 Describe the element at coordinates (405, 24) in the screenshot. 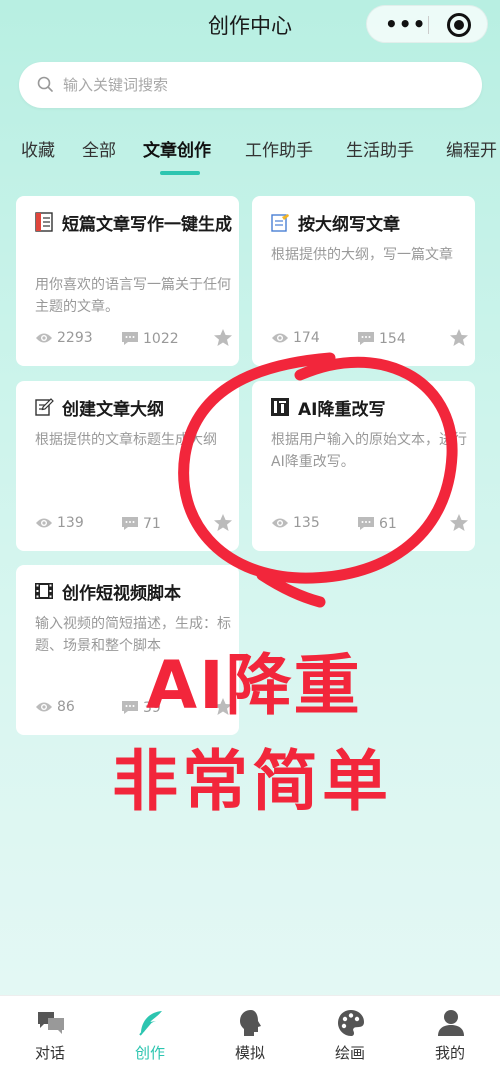

I see `more-icon: •••` at that location.